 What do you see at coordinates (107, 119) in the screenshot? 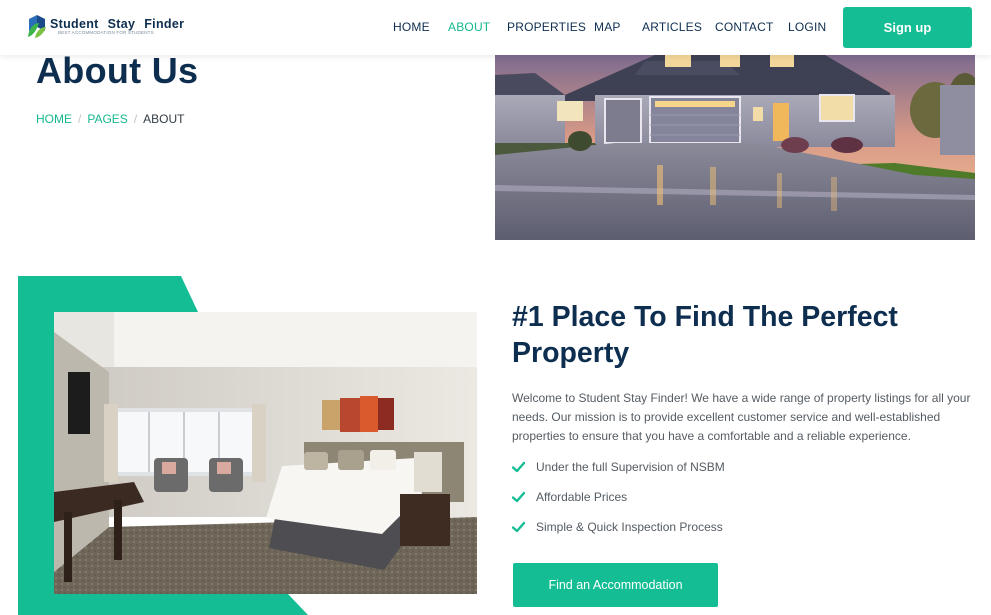
I see `breadcrumb-pages: PAGES` at bounding box center [107, 119].